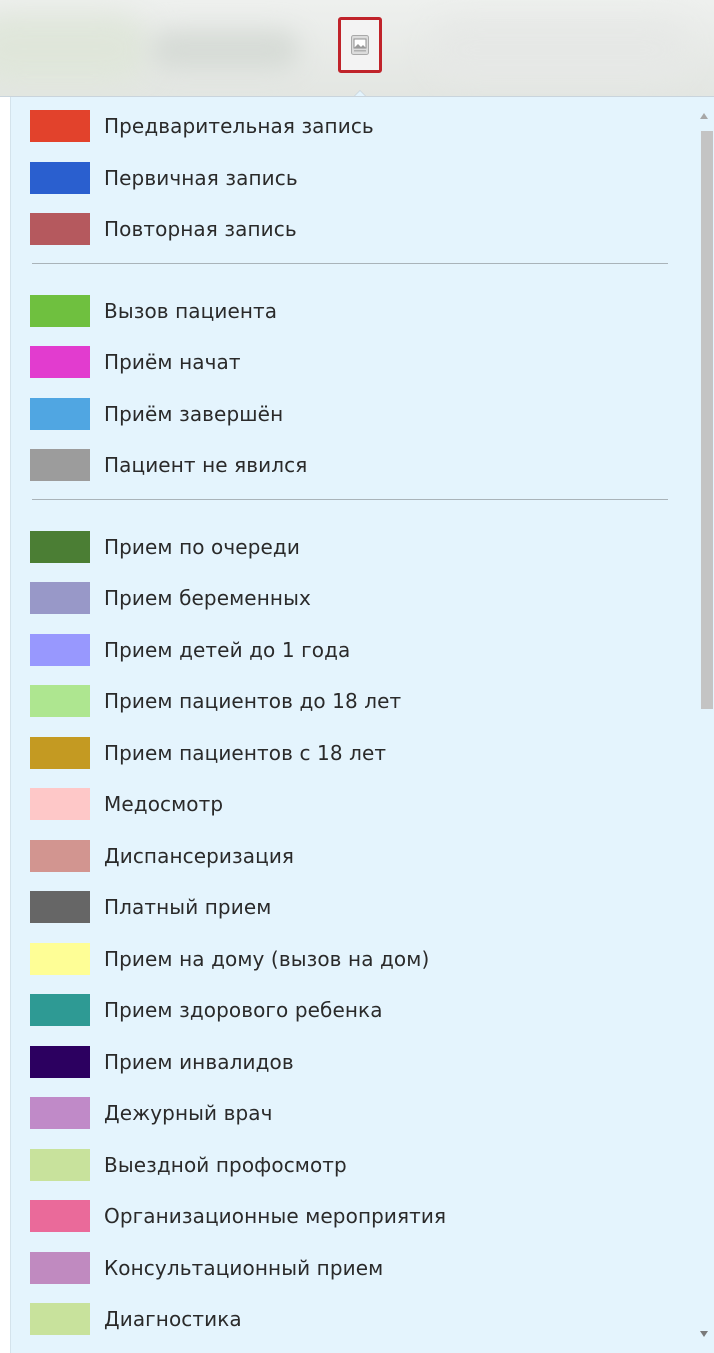 Image resolution: width=714 pixels, height=1353 pixels. What do you see at coordinates (172, 362) in the screenshot?
I see `legend-label: Приём начат` at bounding box center [172, 362].